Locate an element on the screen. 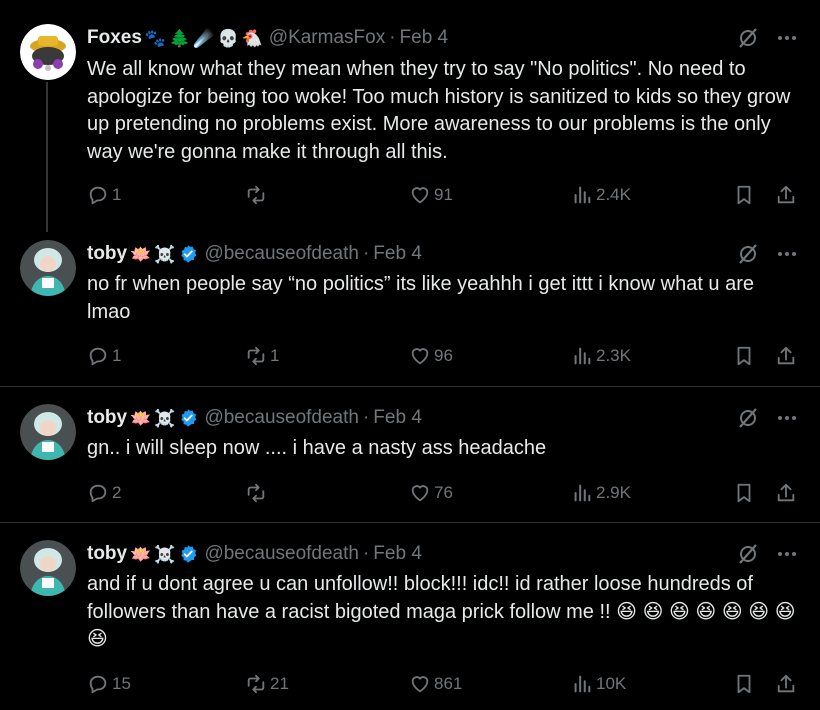  views-button: 2.3K is located at coordinates (601, 356).